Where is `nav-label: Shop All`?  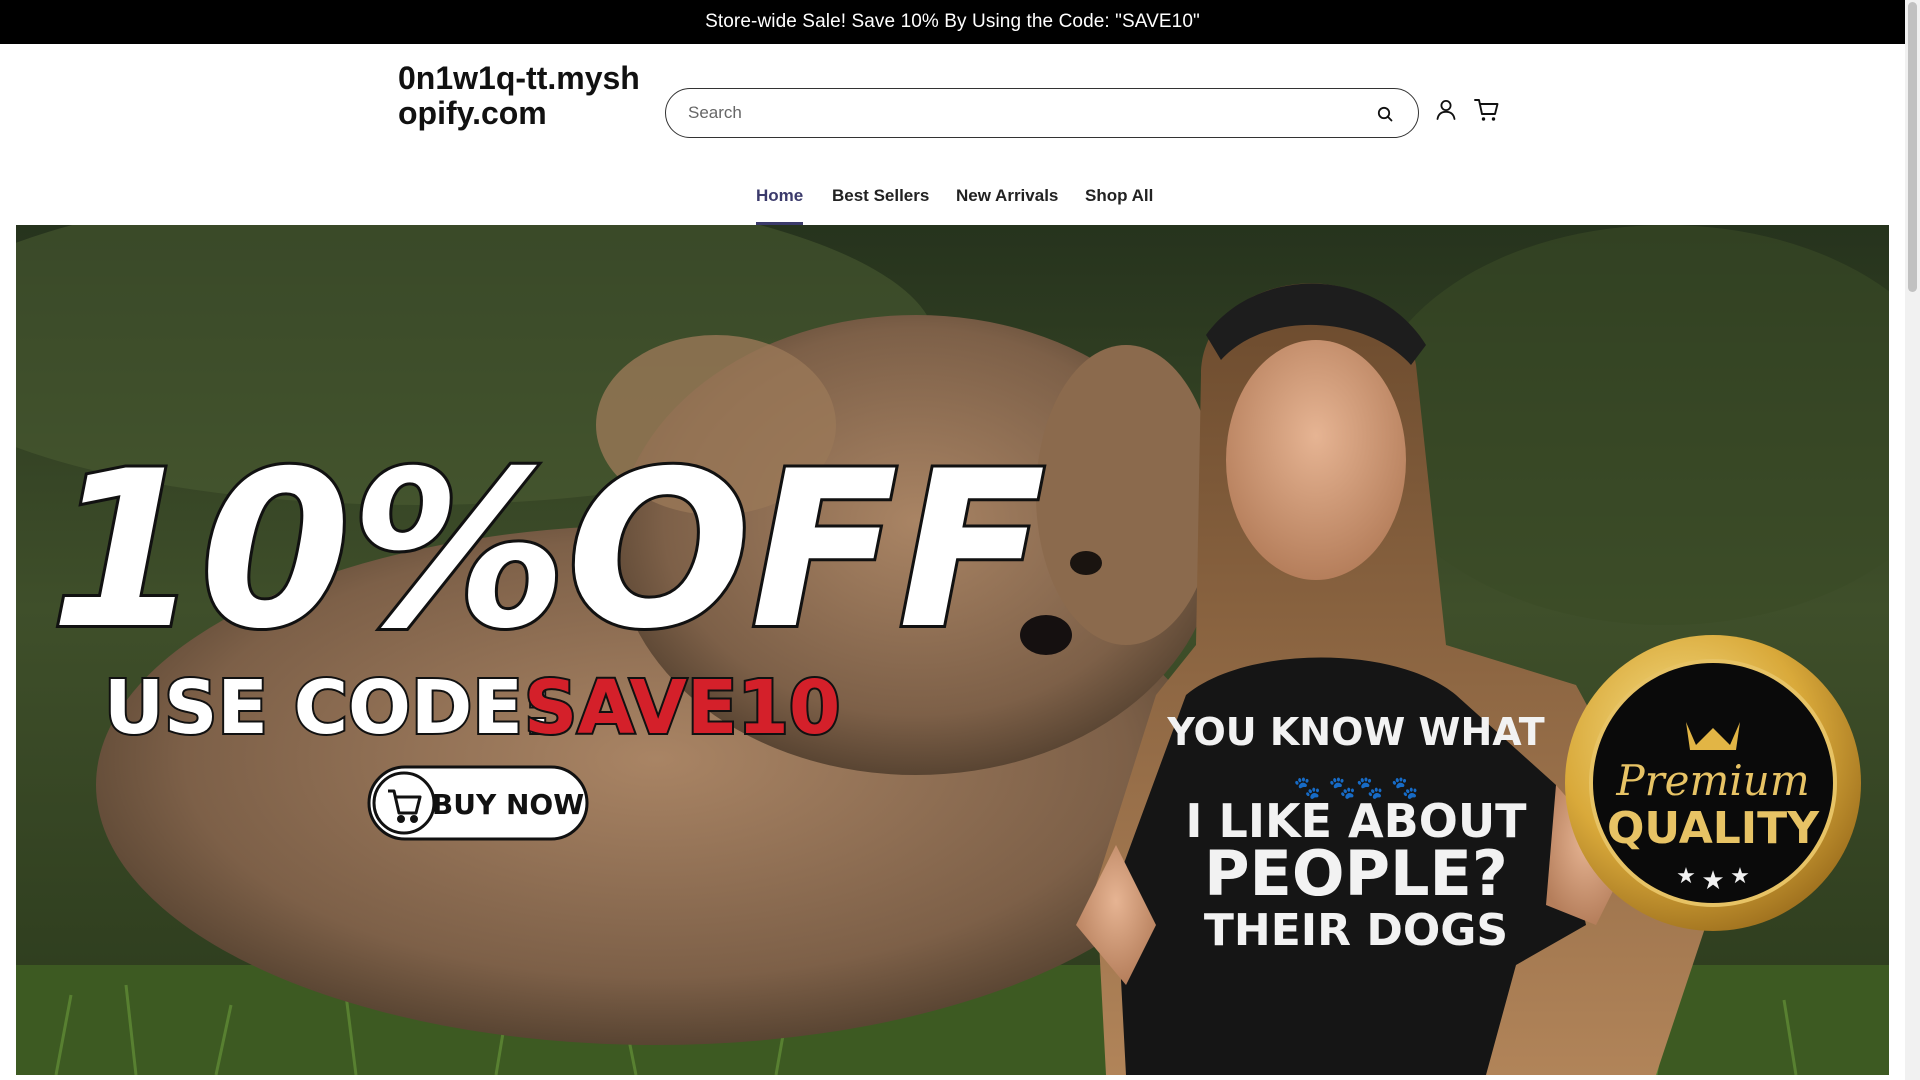
nav-label: Shop All is located at coordinates (1119, 195).